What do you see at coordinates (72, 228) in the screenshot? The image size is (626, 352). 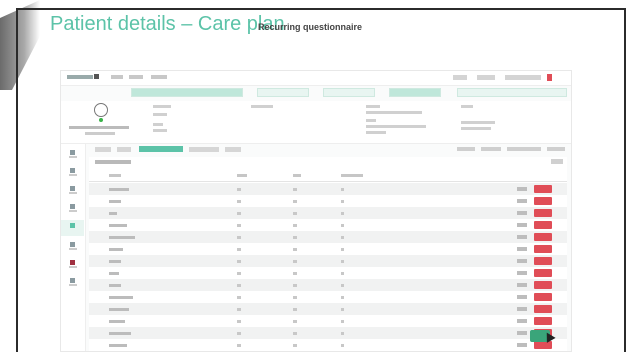 I see `sidebar-item-care-plan` at bounding box center [72, 228].